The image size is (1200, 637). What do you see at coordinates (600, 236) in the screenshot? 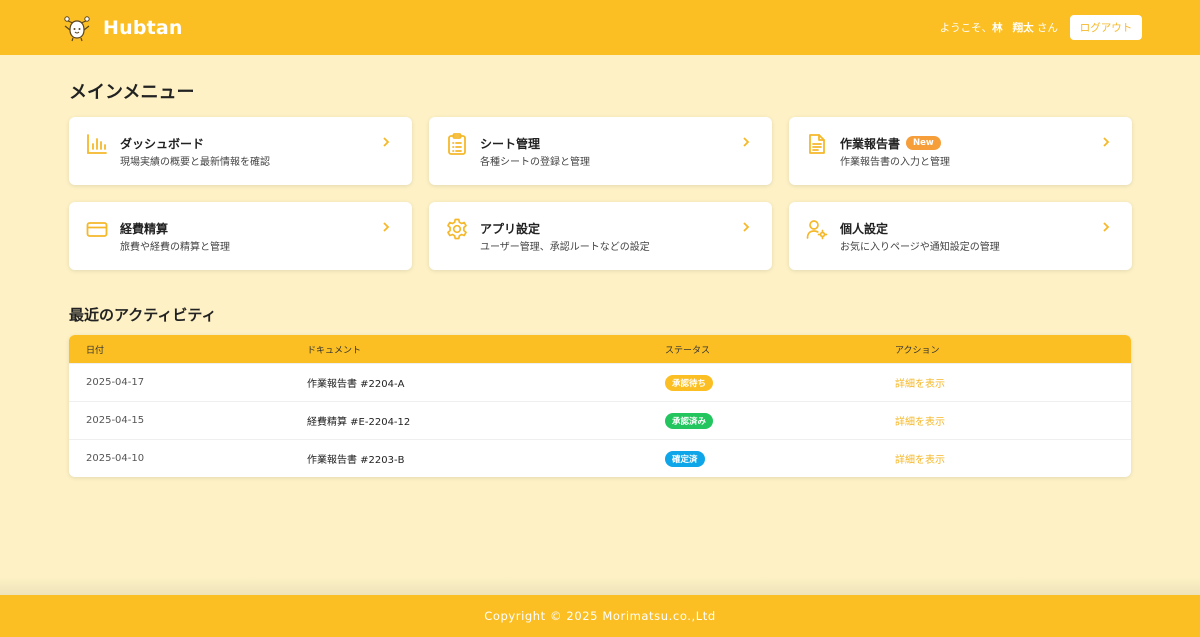
I see `menu-card-app-settings: アプリ設定 ユーザー管理、承認ルートなどの設定` at bounding box center [600, 236].